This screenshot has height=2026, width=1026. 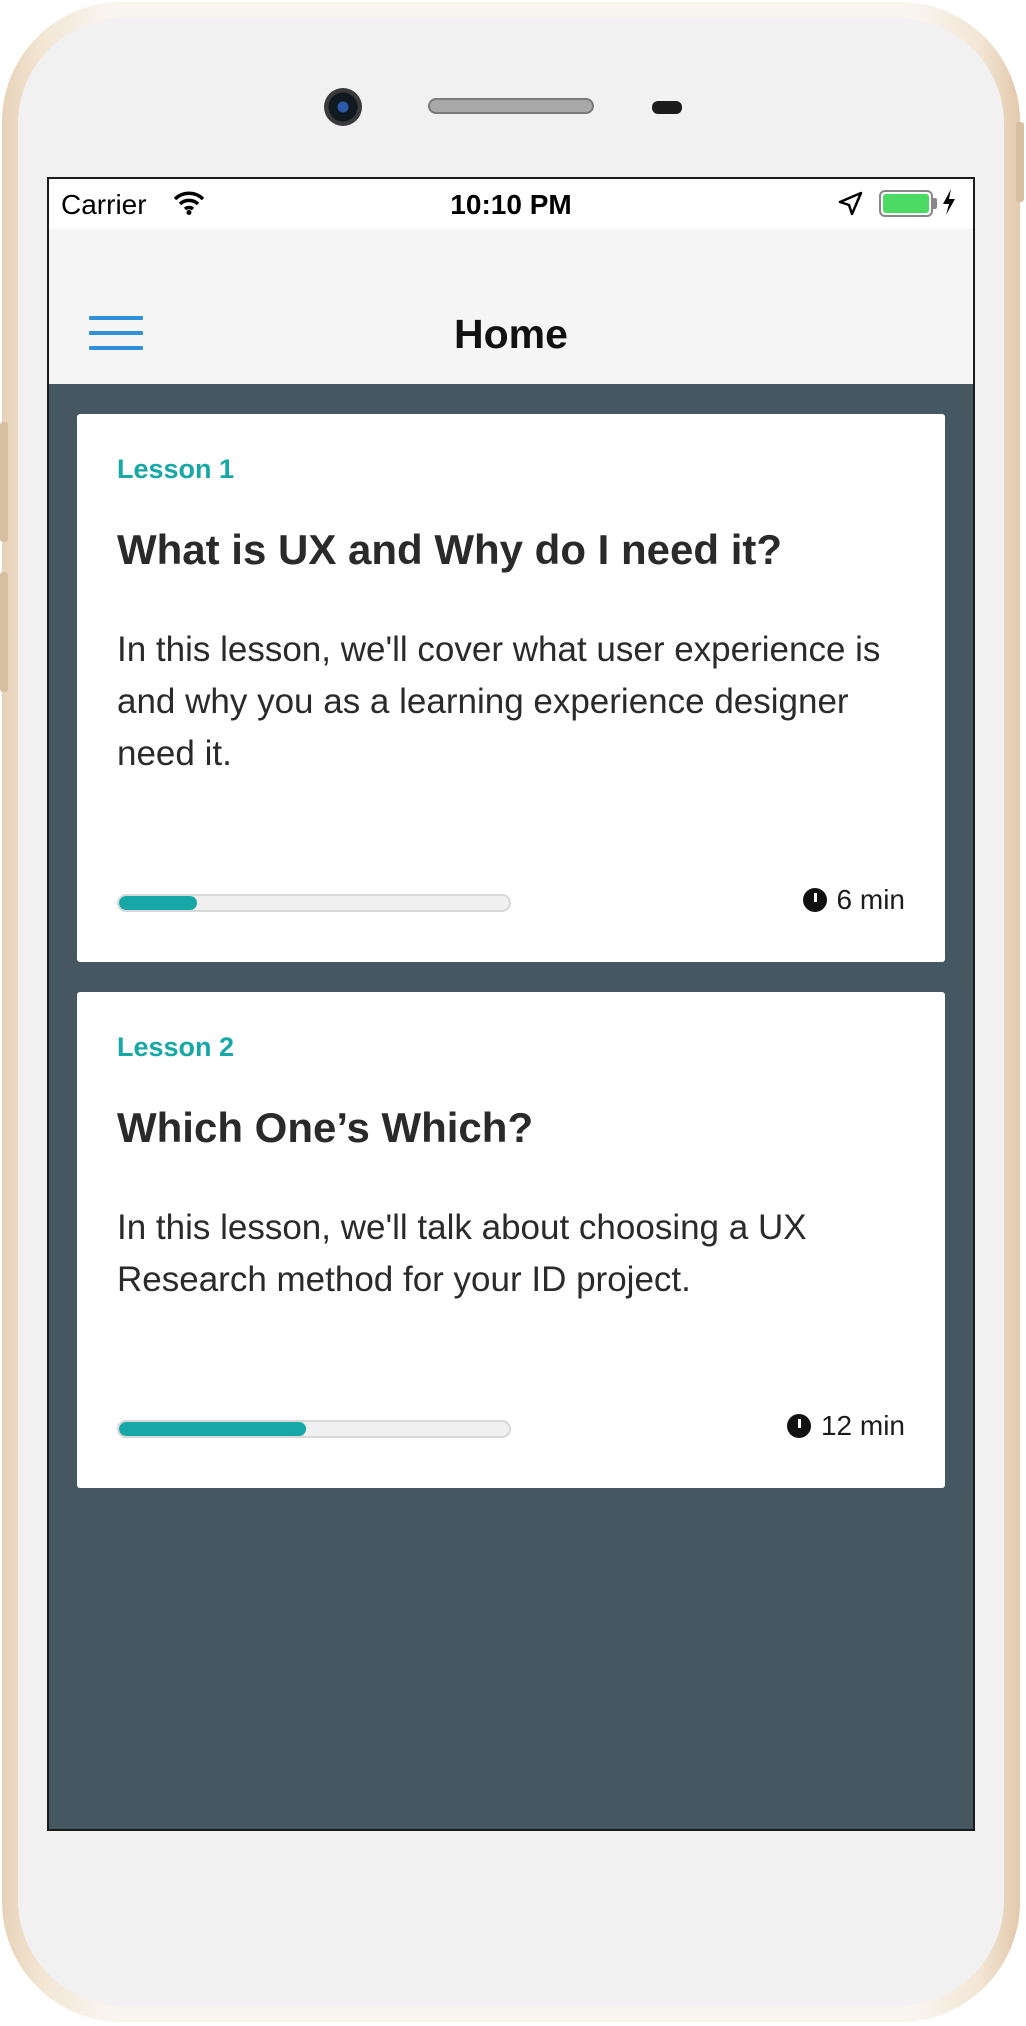 What do you see at coordinates (176, 1047) in the screenshot?
I see `lesson-number: Lesson 2` at bounding box center [176, 1047].